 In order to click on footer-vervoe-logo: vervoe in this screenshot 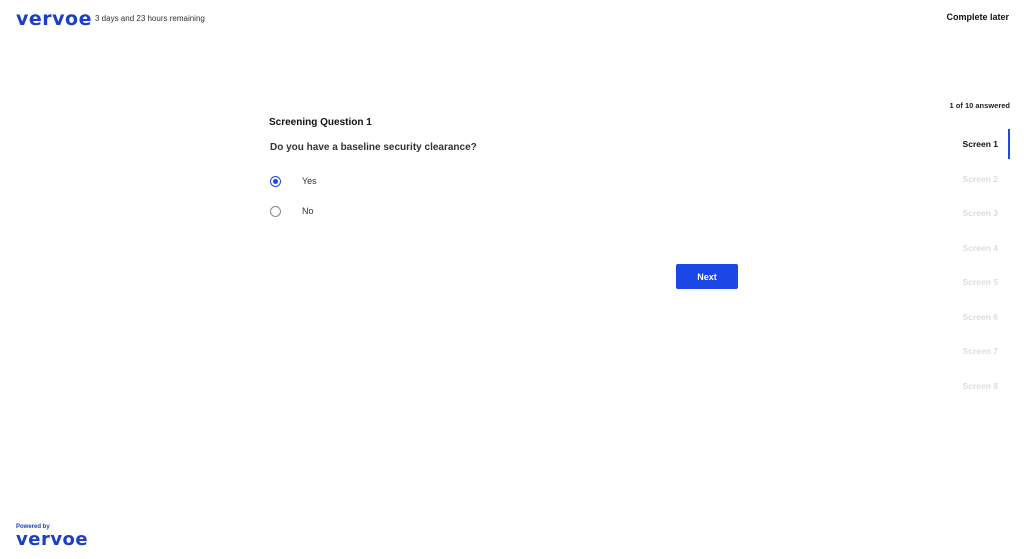, I will do `click(52, 540)`.